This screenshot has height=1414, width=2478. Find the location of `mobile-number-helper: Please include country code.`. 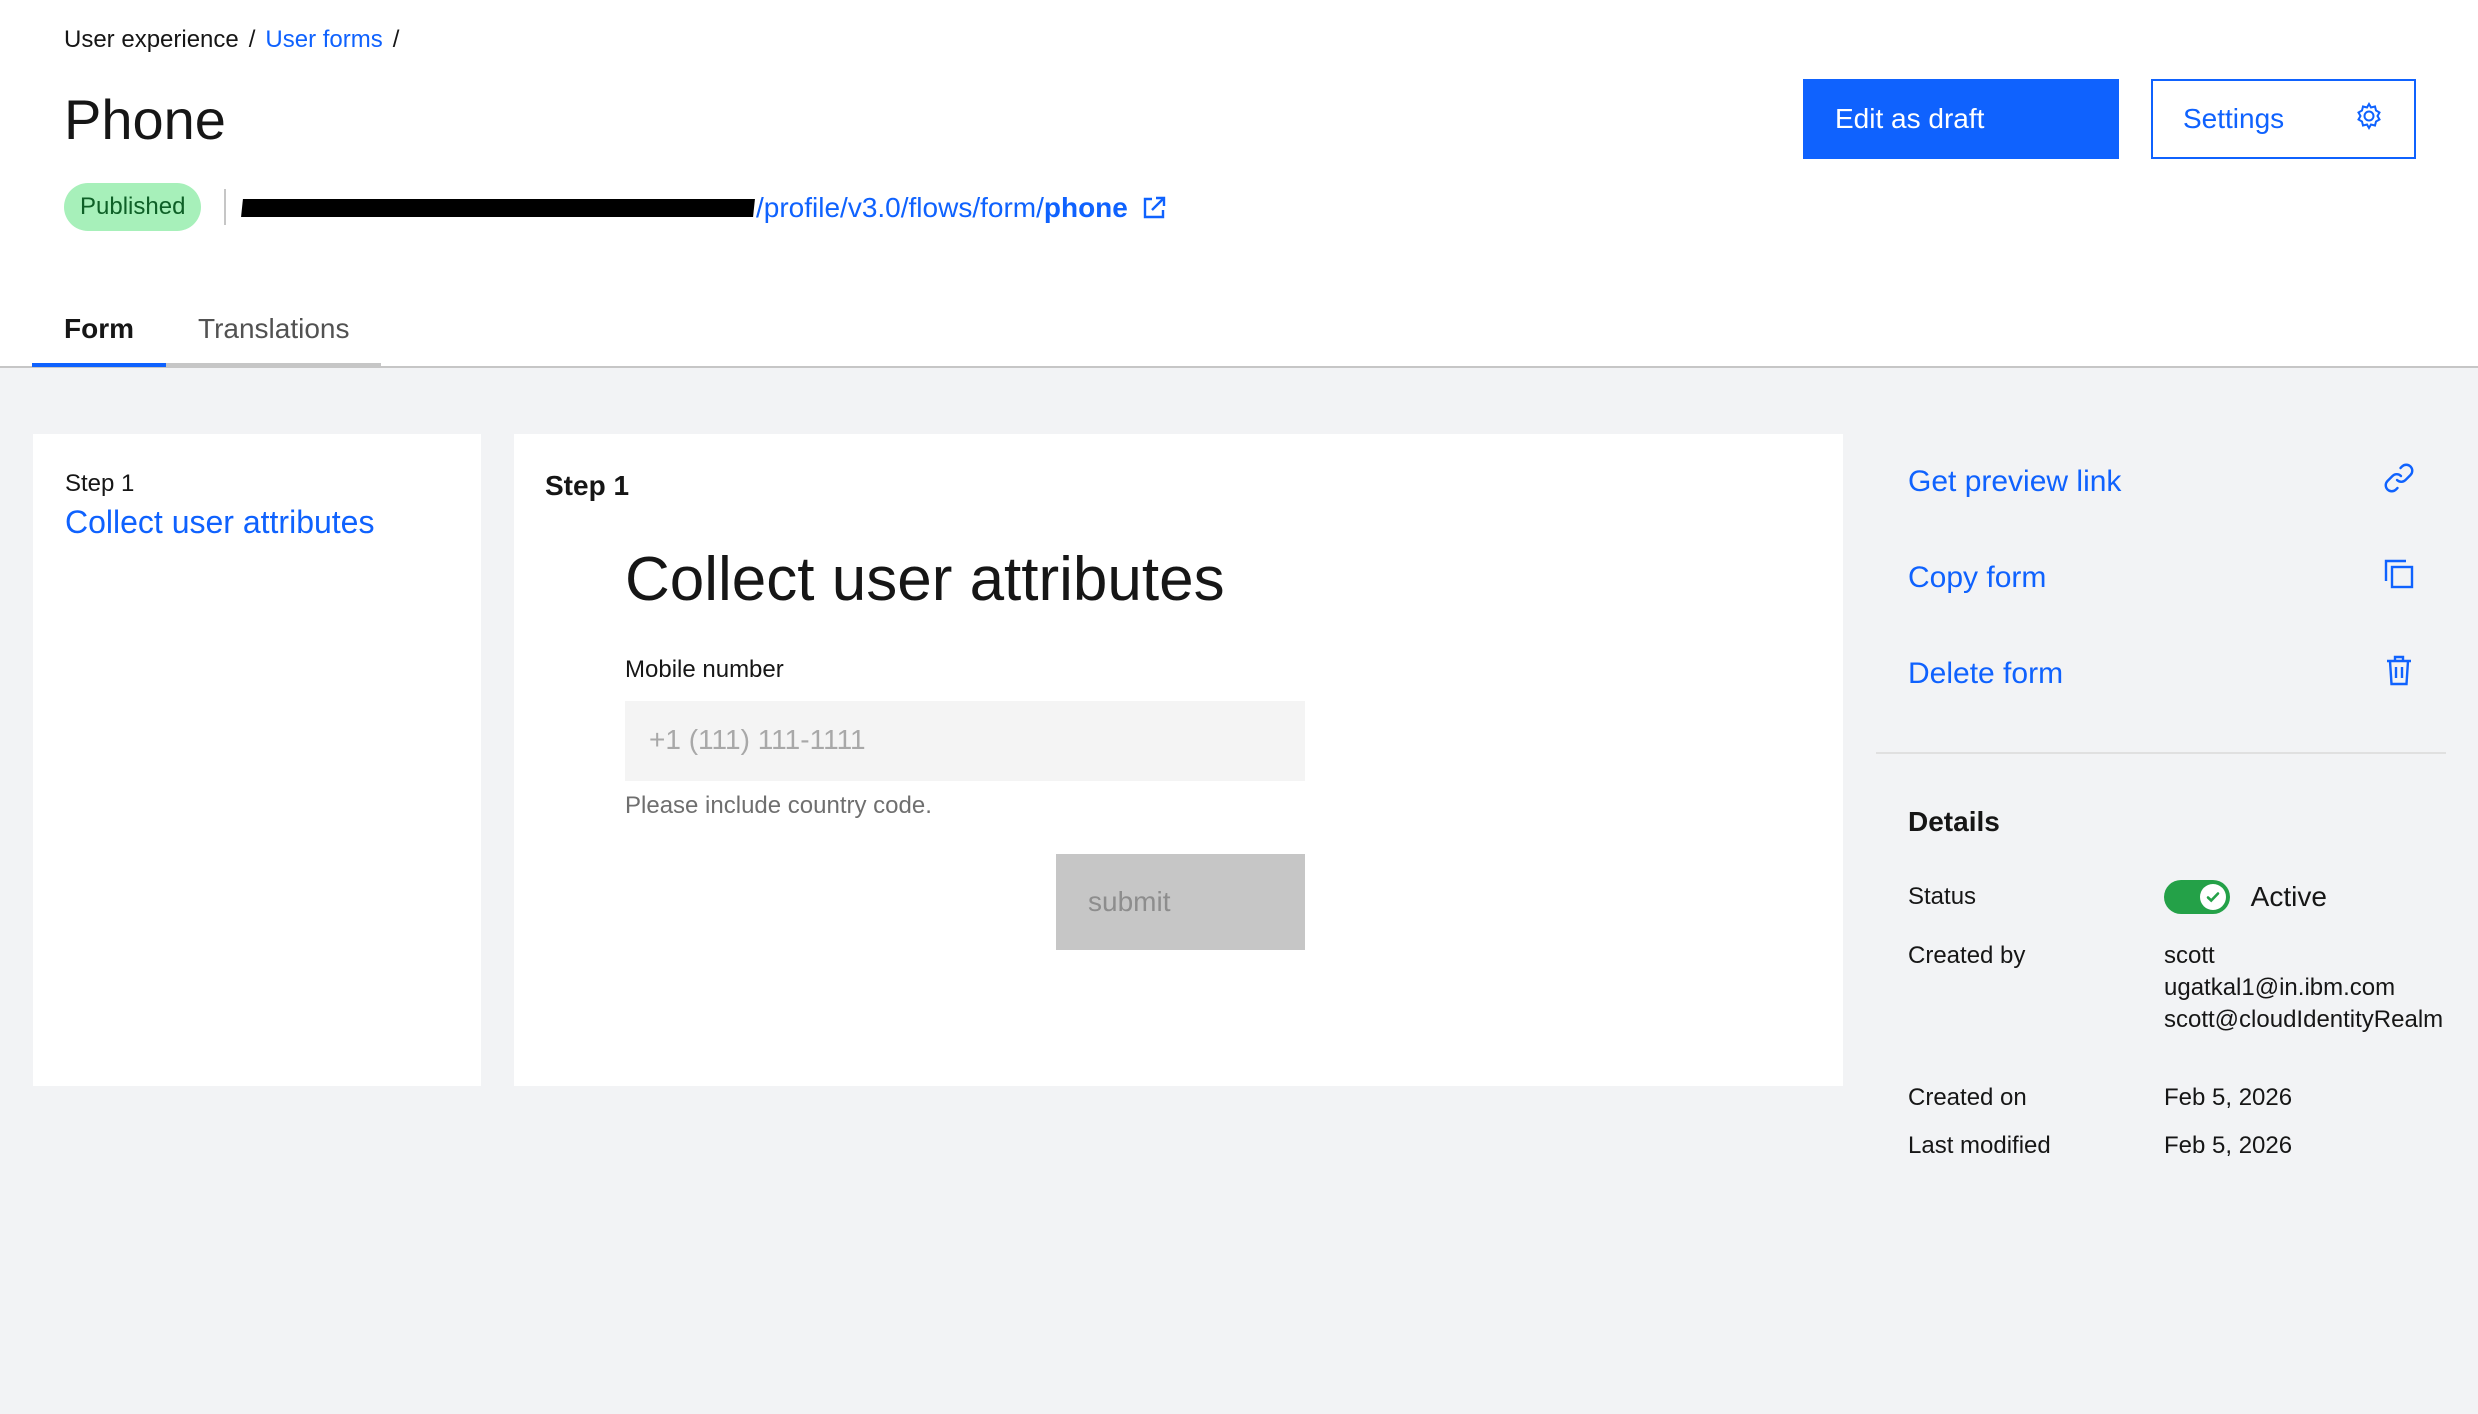

mobile-number-helper: Please include country code. is located at coordinates (778, 805).